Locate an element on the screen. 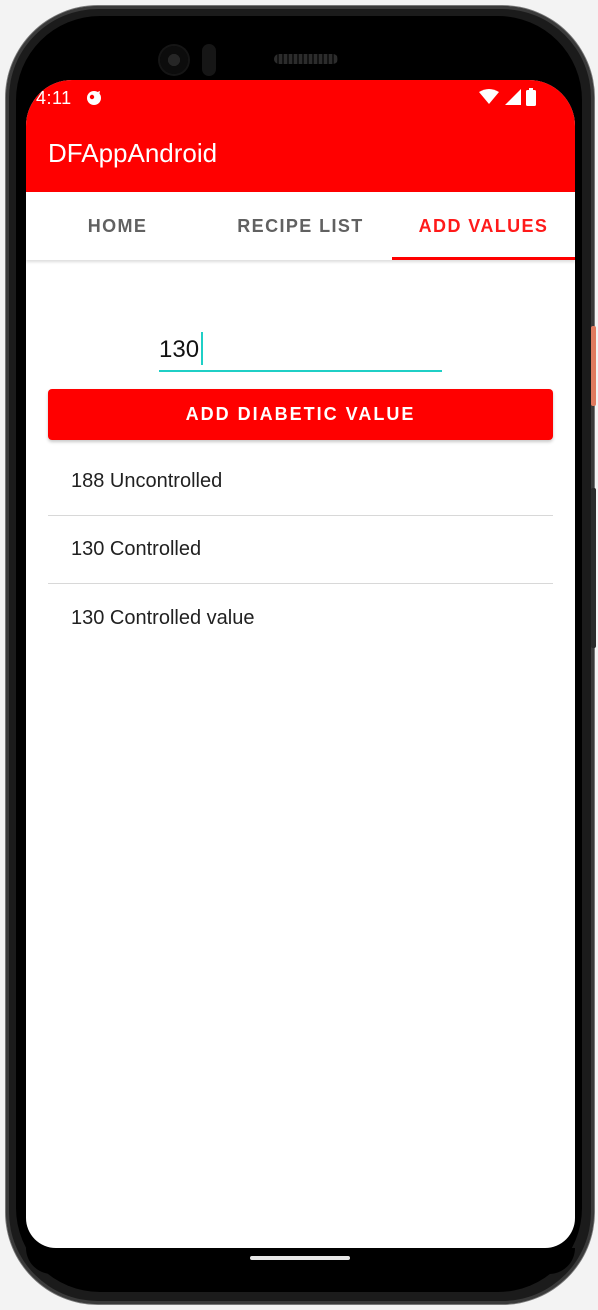  volume-button is located at coordinates (593, 568).